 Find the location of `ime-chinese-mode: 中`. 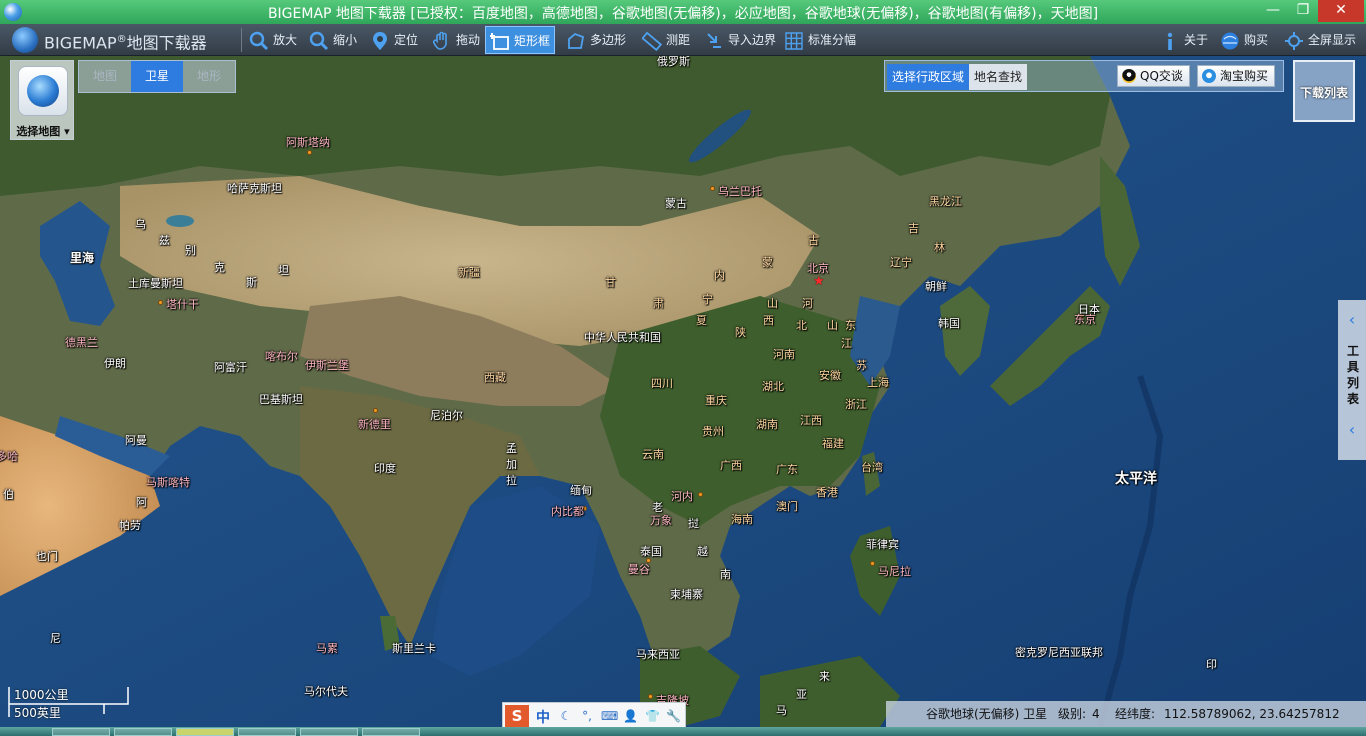

ime-chinese-mode: 中 is located at coordinates (543, 717).